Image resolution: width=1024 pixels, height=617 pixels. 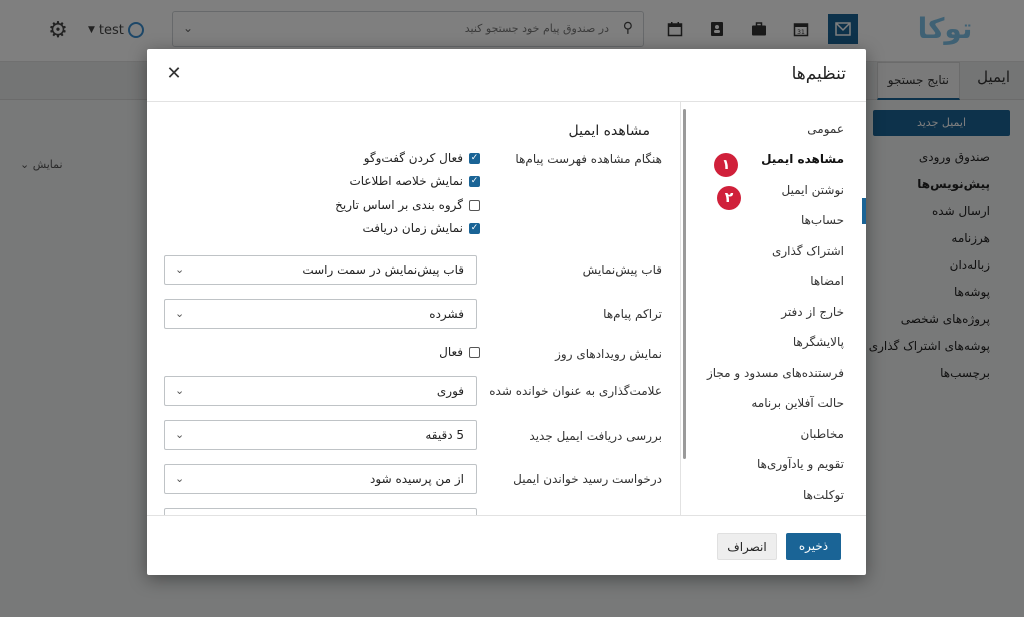 What do you see at coordinates (399, 205) in the screenshot?
I see `checkbox-label: گروه بندی بر اساس تاریخ` at bounding box center [399, 205].